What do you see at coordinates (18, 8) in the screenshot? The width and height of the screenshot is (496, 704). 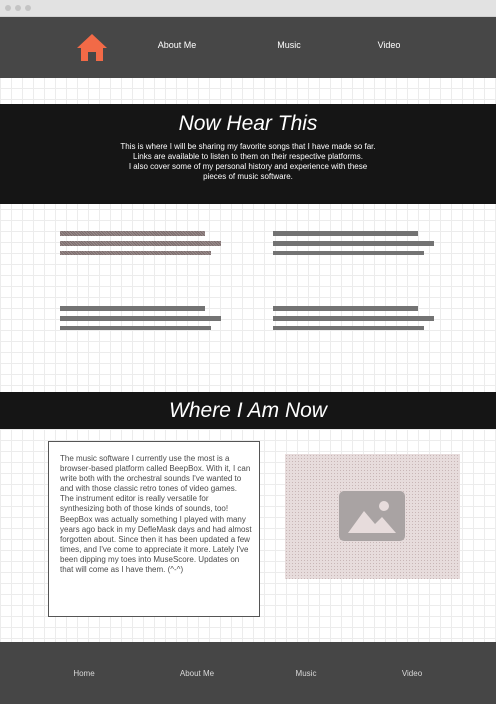 I see `window-control-minimize` at bounding box center [18, 8].